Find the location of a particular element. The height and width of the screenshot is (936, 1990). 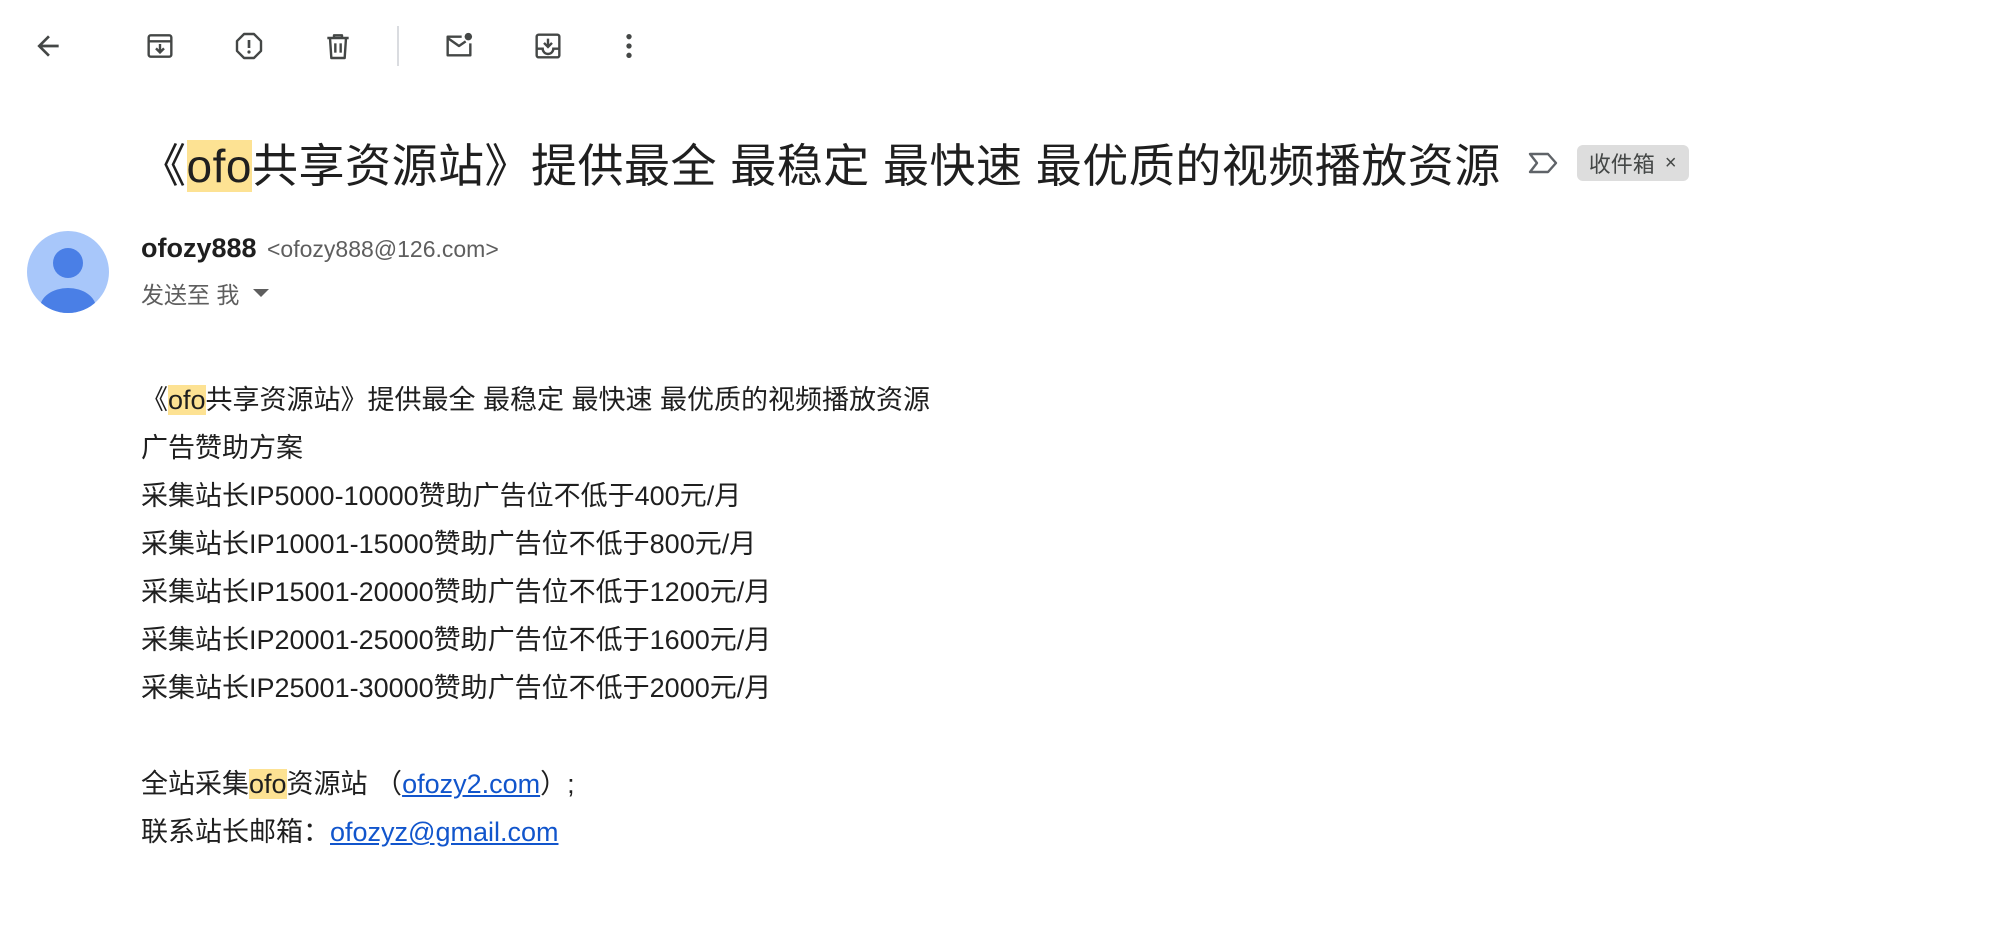

body-line: 广告赞助方案 is located at coordinates (222, 448).